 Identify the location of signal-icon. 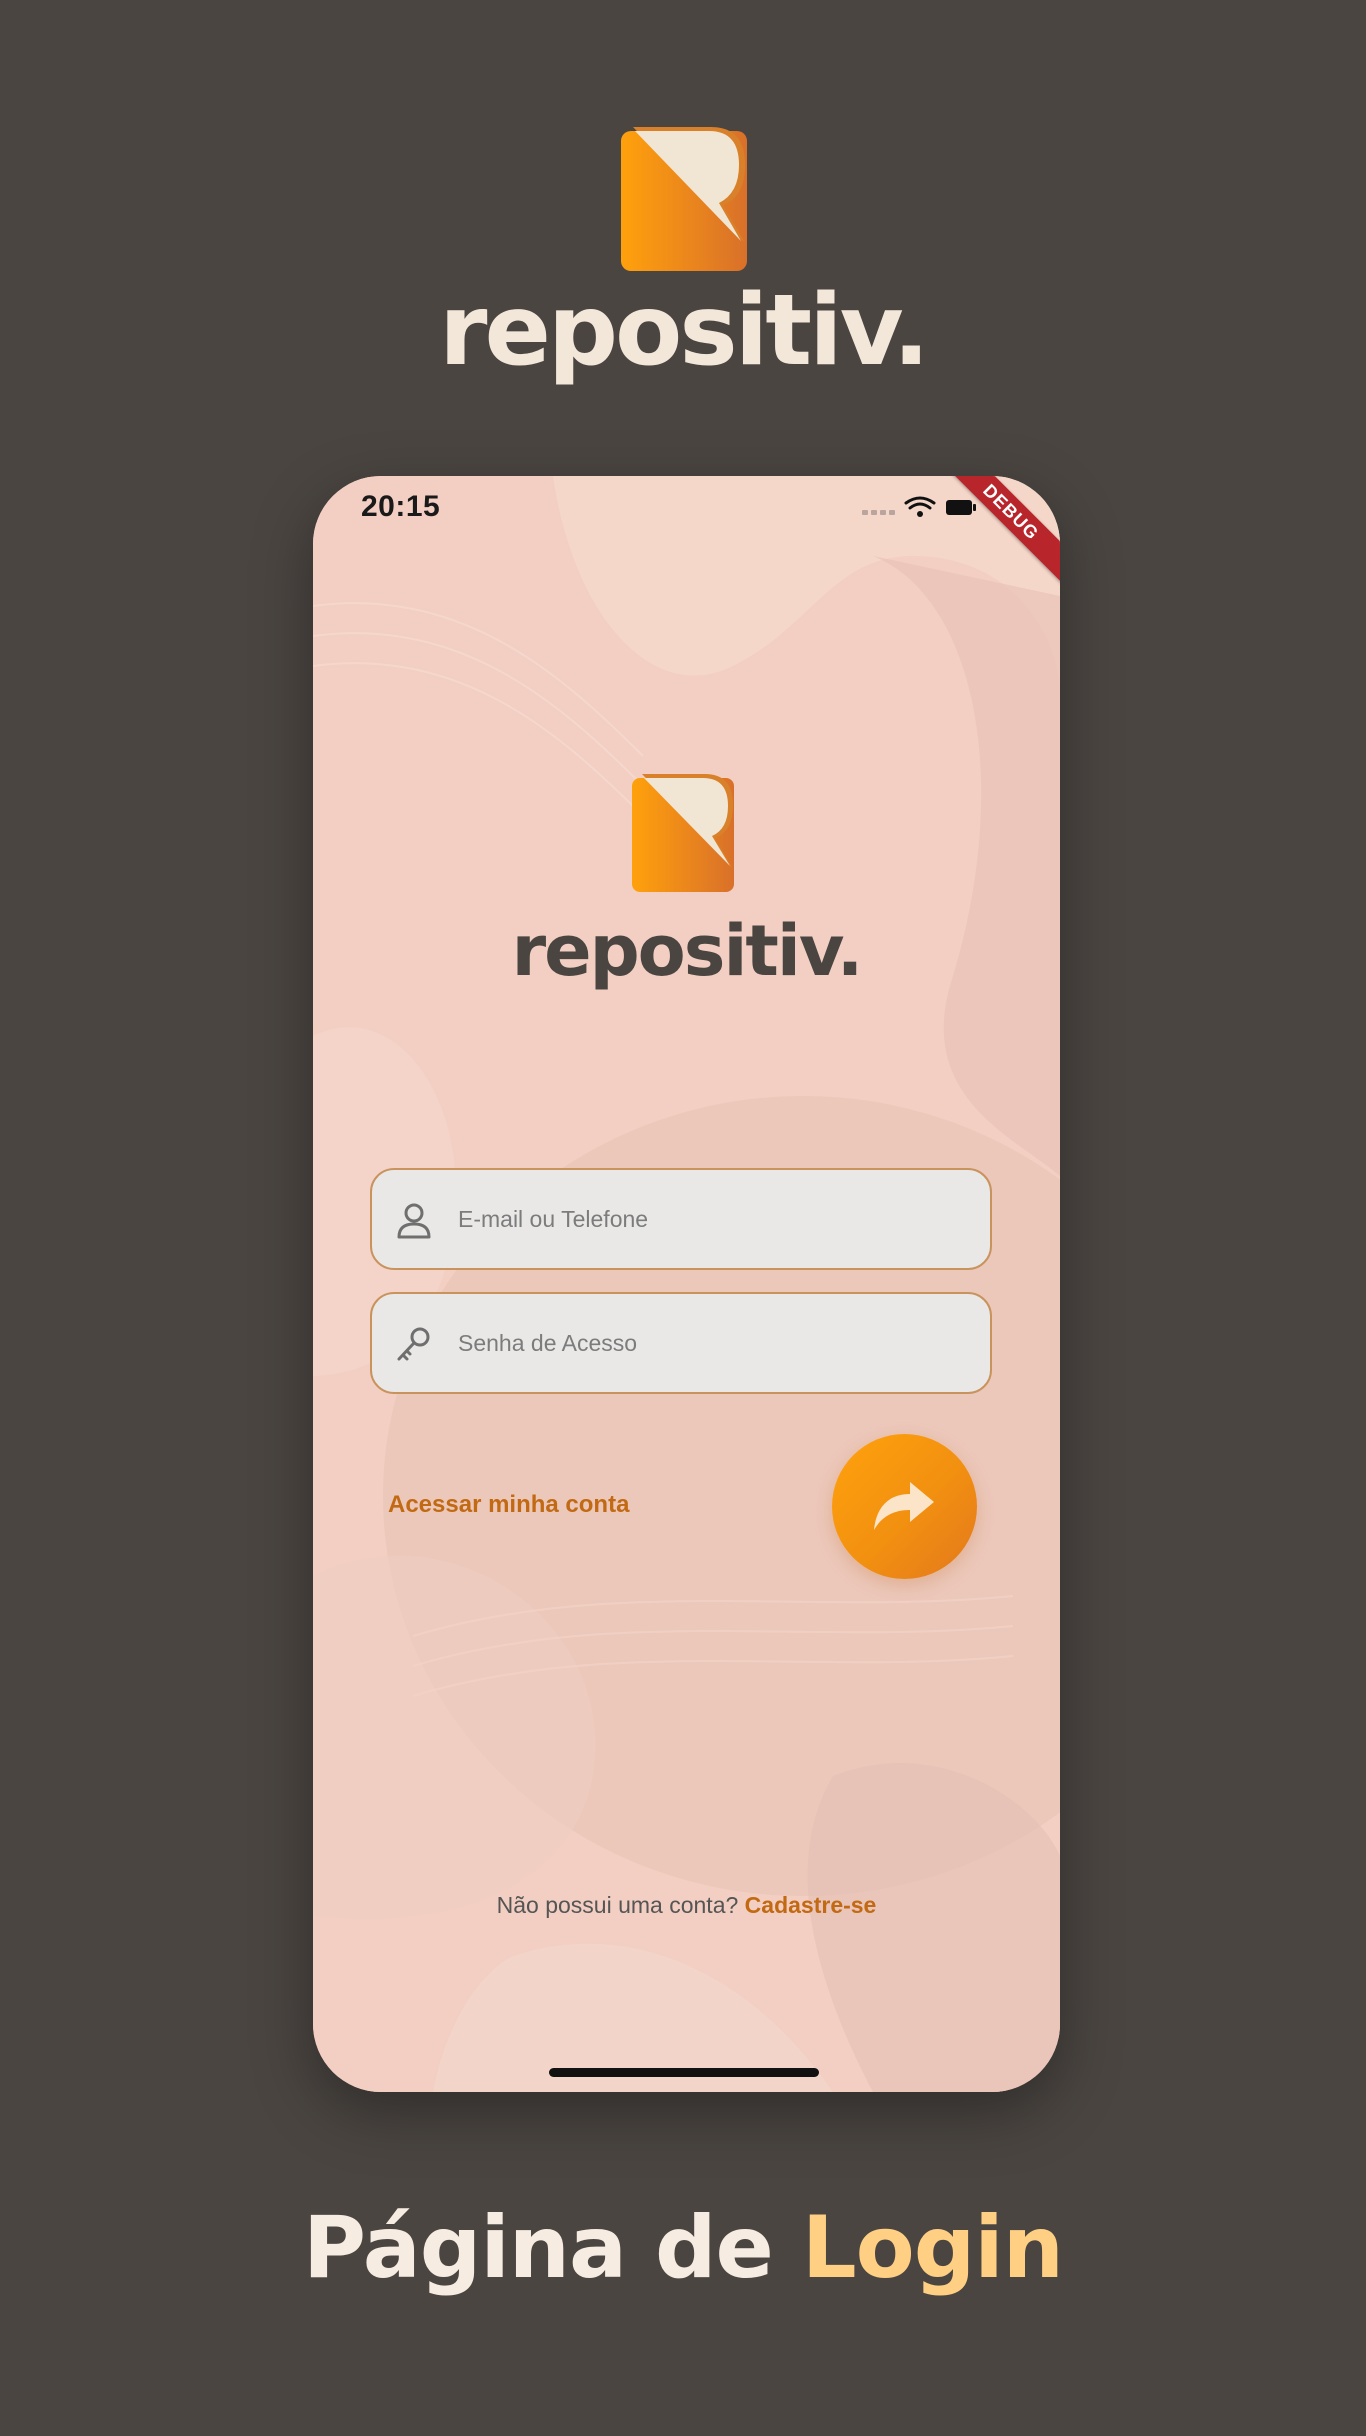
(878, 512).